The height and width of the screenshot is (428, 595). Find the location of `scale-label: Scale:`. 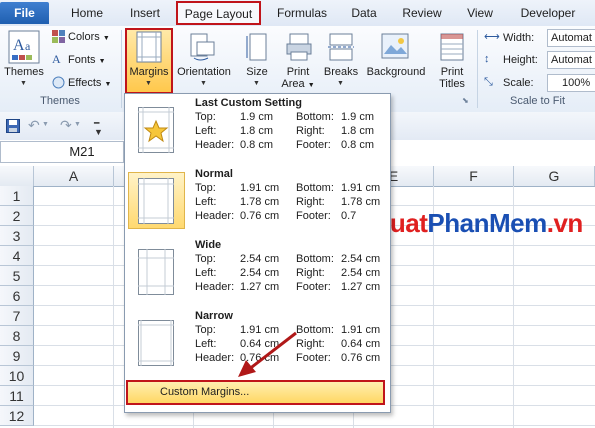

scale-label: Scale: is located at coordinates (518, 83).